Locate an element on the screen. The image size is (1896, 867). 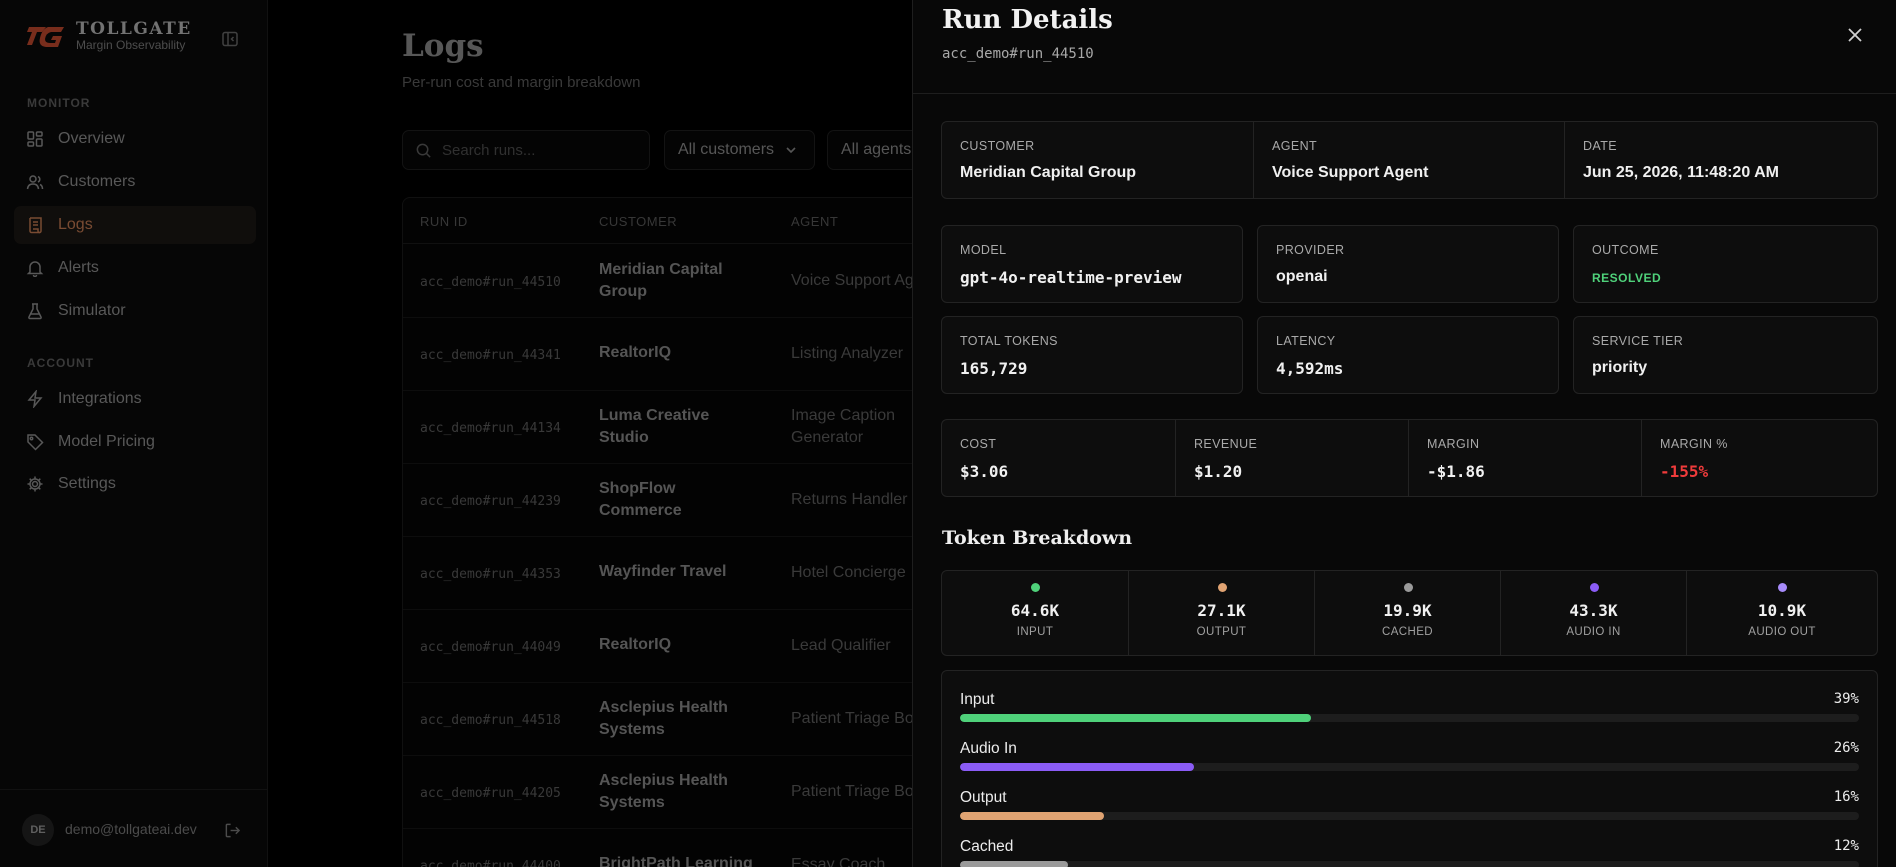
cached-color-dot is located at coordinates (1408, 587).